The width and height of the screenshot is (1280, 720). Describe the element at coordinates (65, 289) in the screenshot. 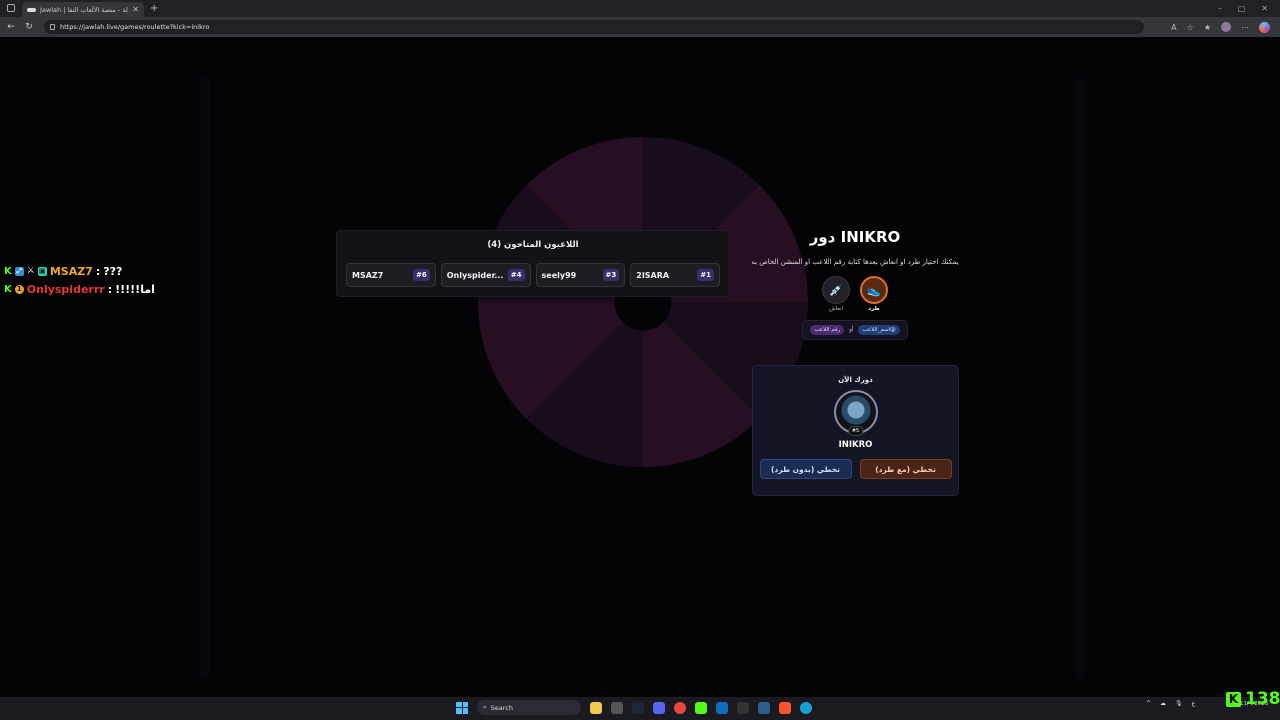

I see `chat-username: Onlyspiderrr` at that location.